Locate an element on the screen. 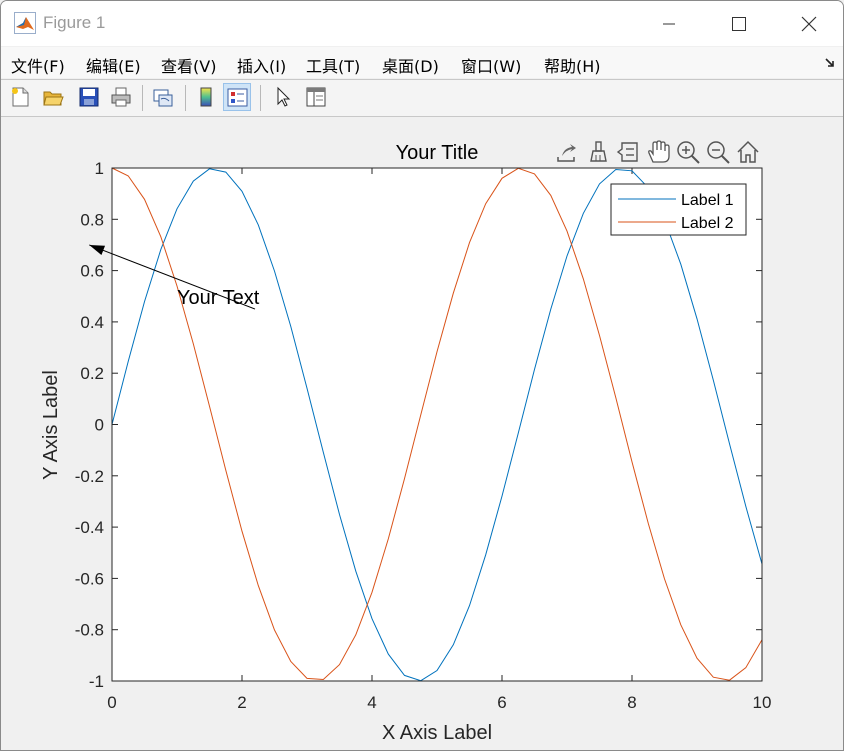  restore-view-button is located at coordinates (748, 152).